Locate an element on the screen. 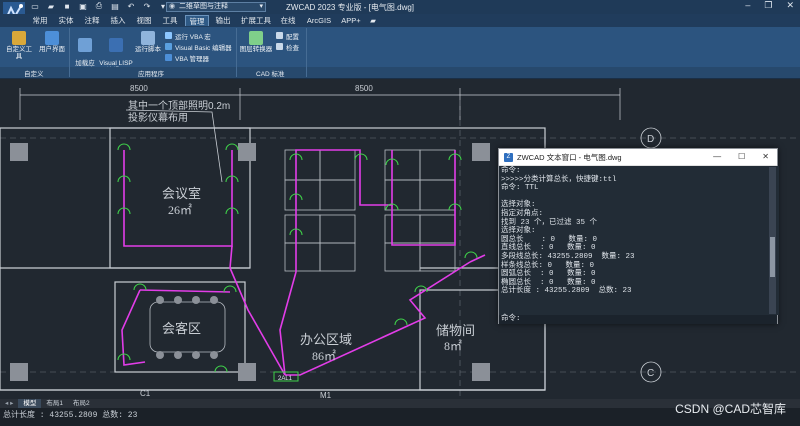  text-window-minimize-button: — is located at coordinates (717, 156).